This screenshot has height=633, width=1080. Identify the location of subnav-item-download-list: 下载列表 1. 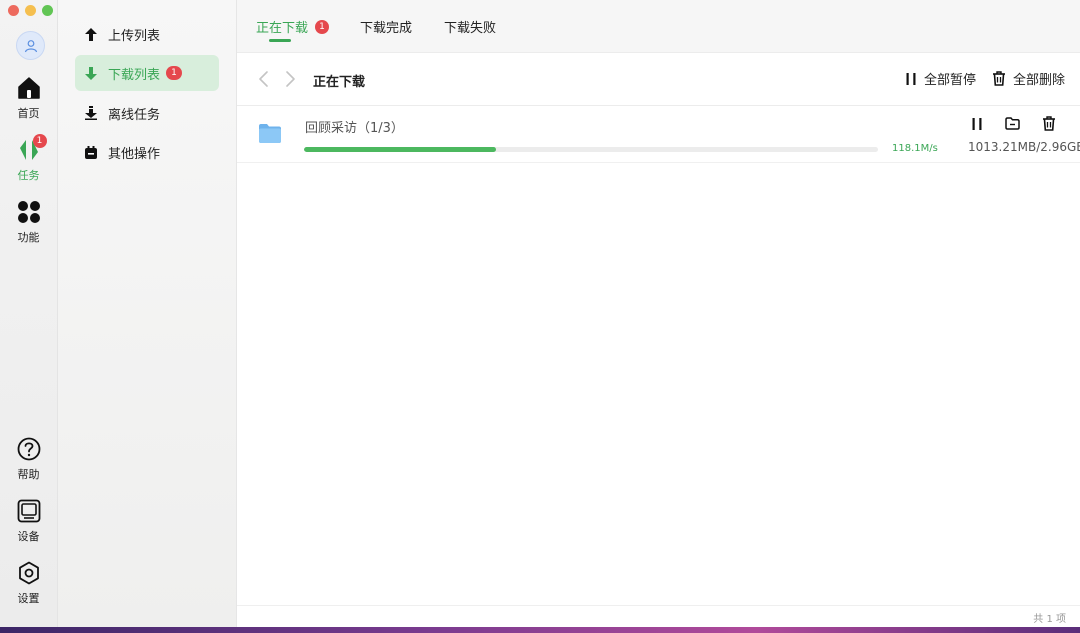
(147, 73).